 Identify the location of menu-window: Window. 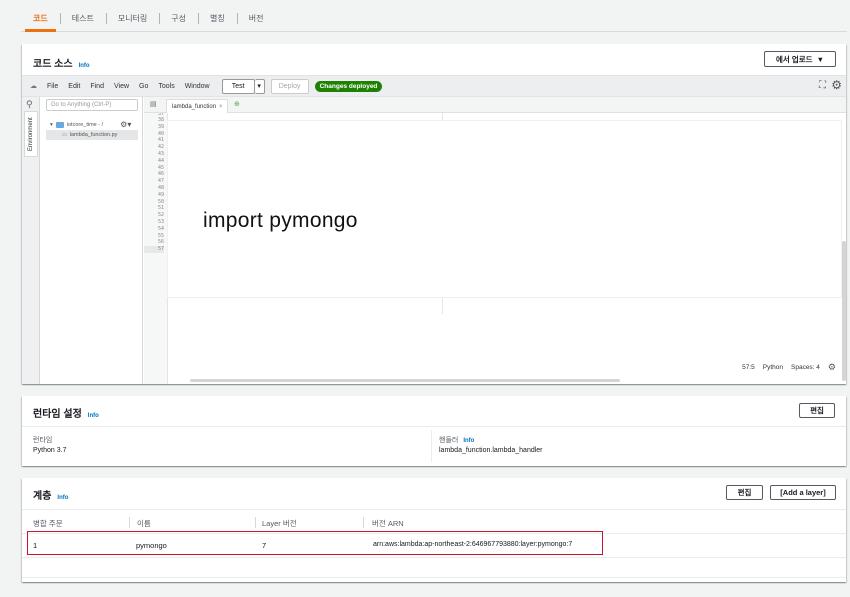
(197, 86).